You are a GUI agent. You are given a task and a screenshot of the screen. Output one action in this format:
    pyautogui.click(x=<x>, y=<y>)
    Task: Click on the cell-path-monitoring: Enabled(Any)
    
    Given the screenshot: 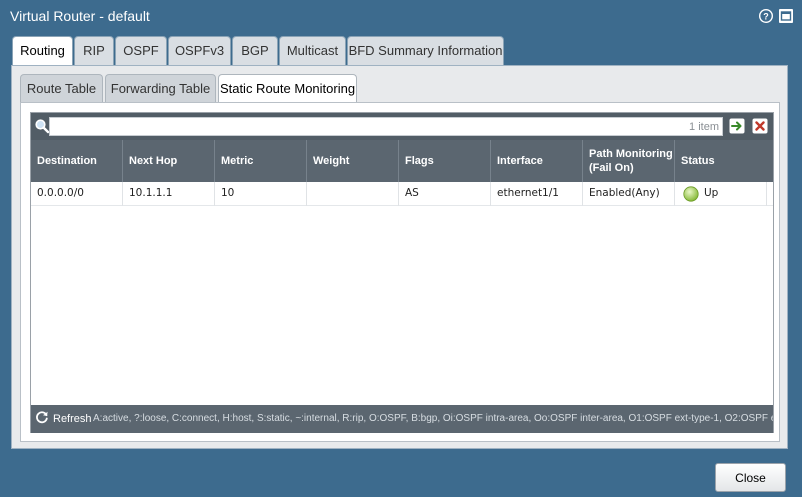 What is the action you would take?
    pyautogui.click(x=629, y=194)
    